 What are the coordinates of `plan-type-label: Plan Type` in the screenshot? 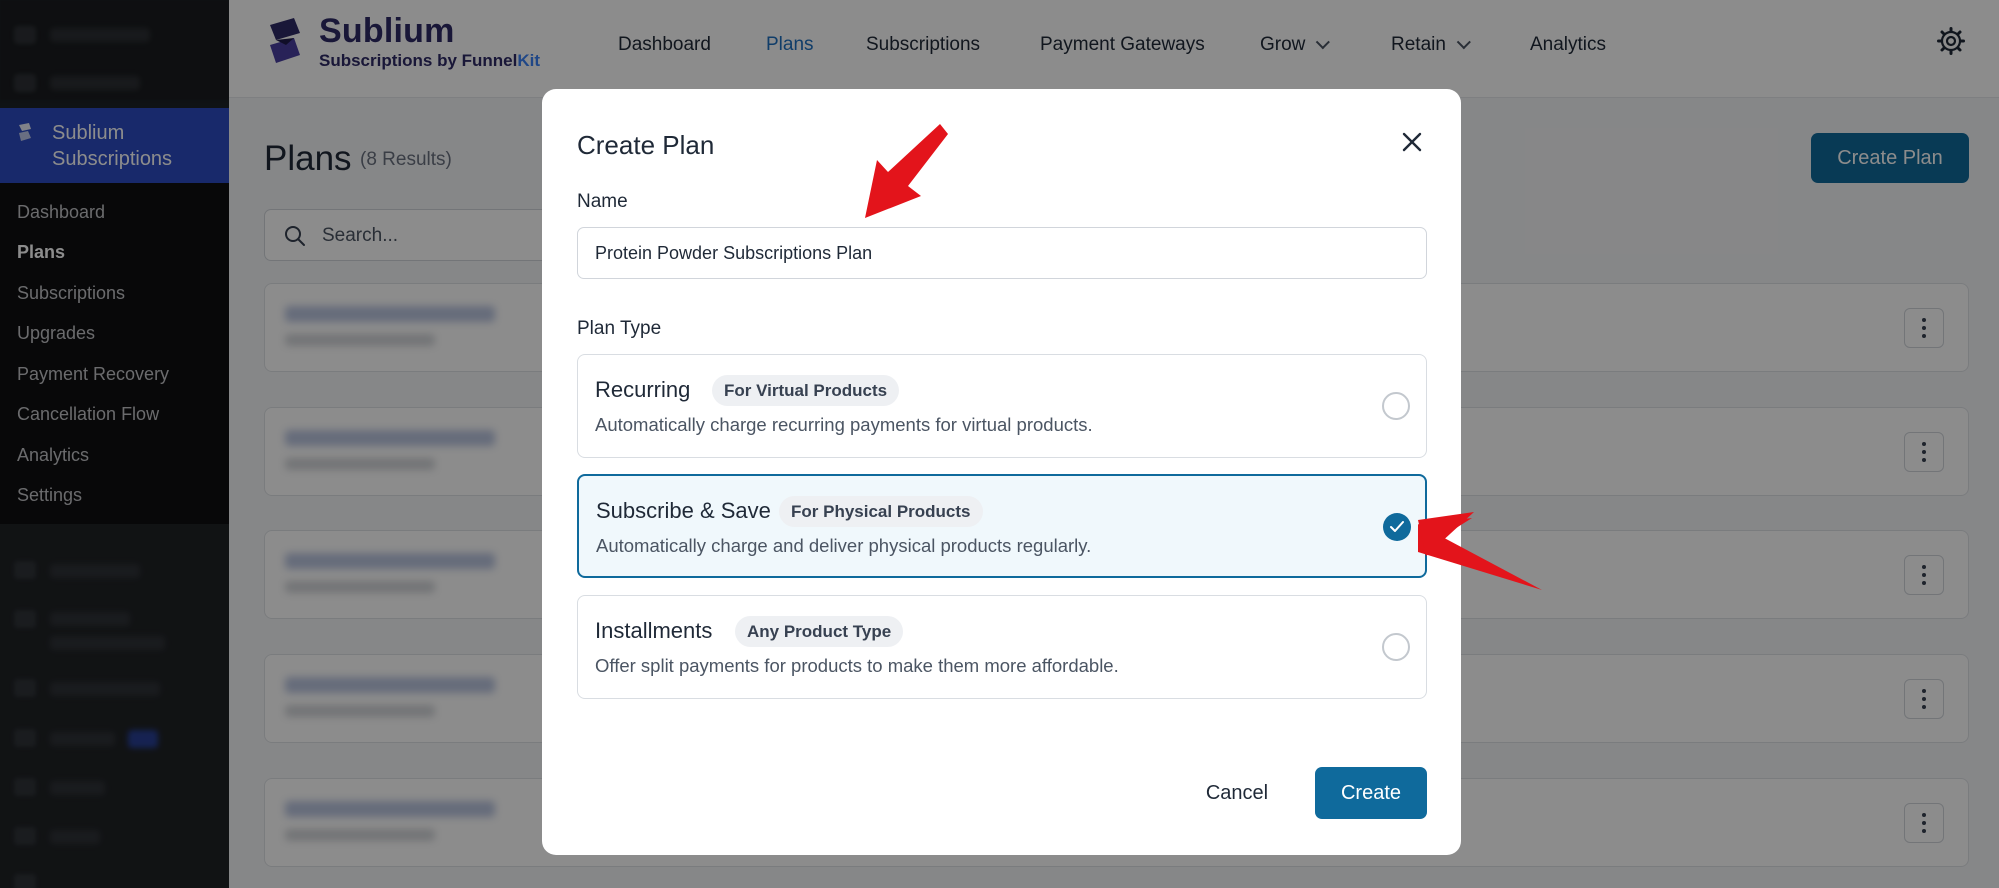 It's located at (619, 328).